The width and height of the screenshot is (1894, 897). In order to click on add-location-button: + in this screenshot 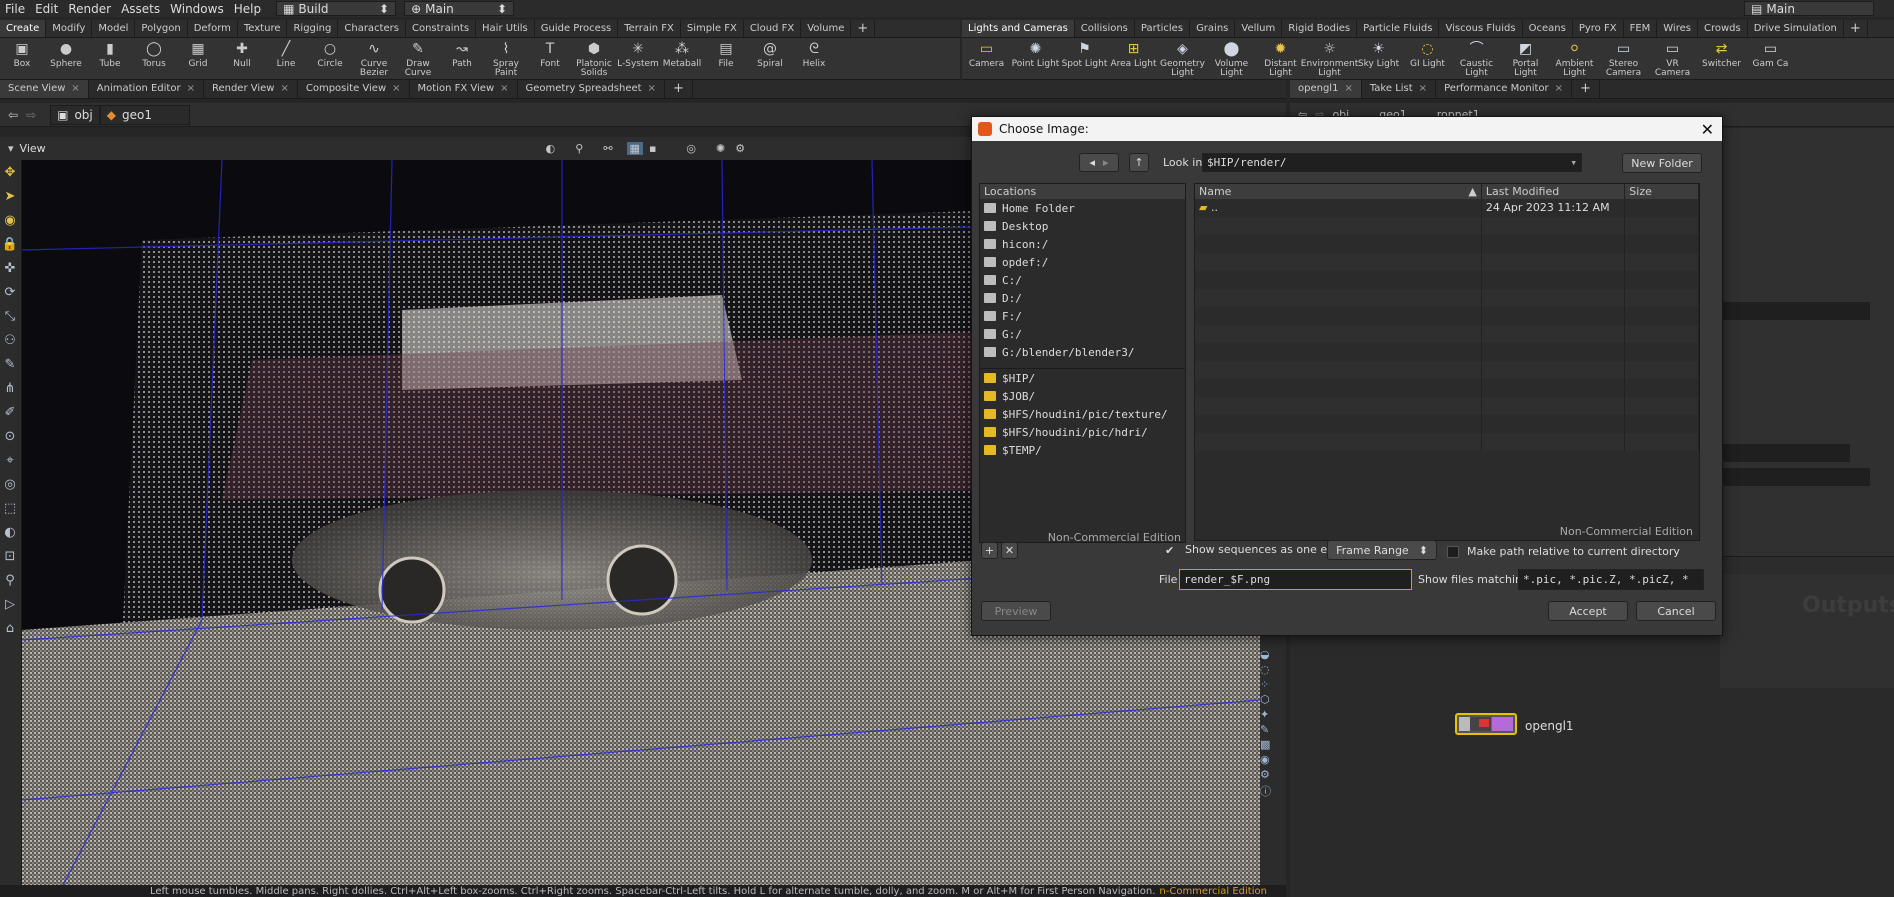, I will do `click(989, 550)`.